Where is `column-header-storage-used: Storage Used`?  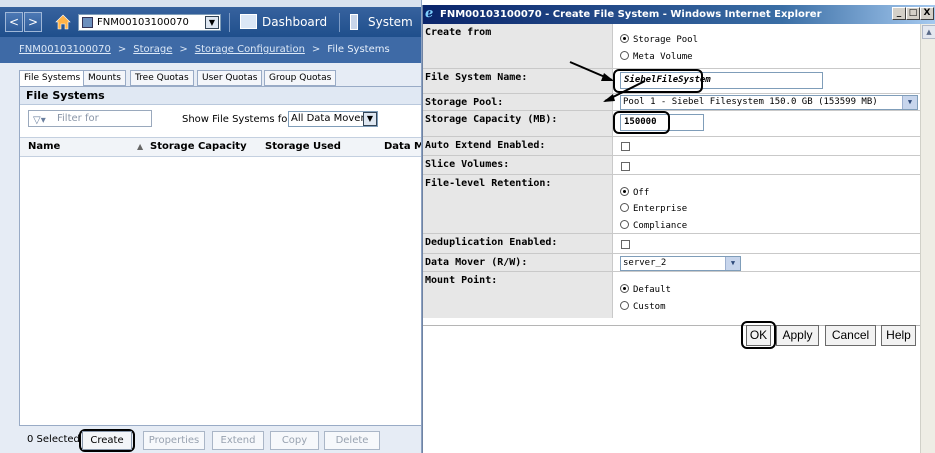 column-header-storage-used: Storage Used is located at coordinates (303, 147).